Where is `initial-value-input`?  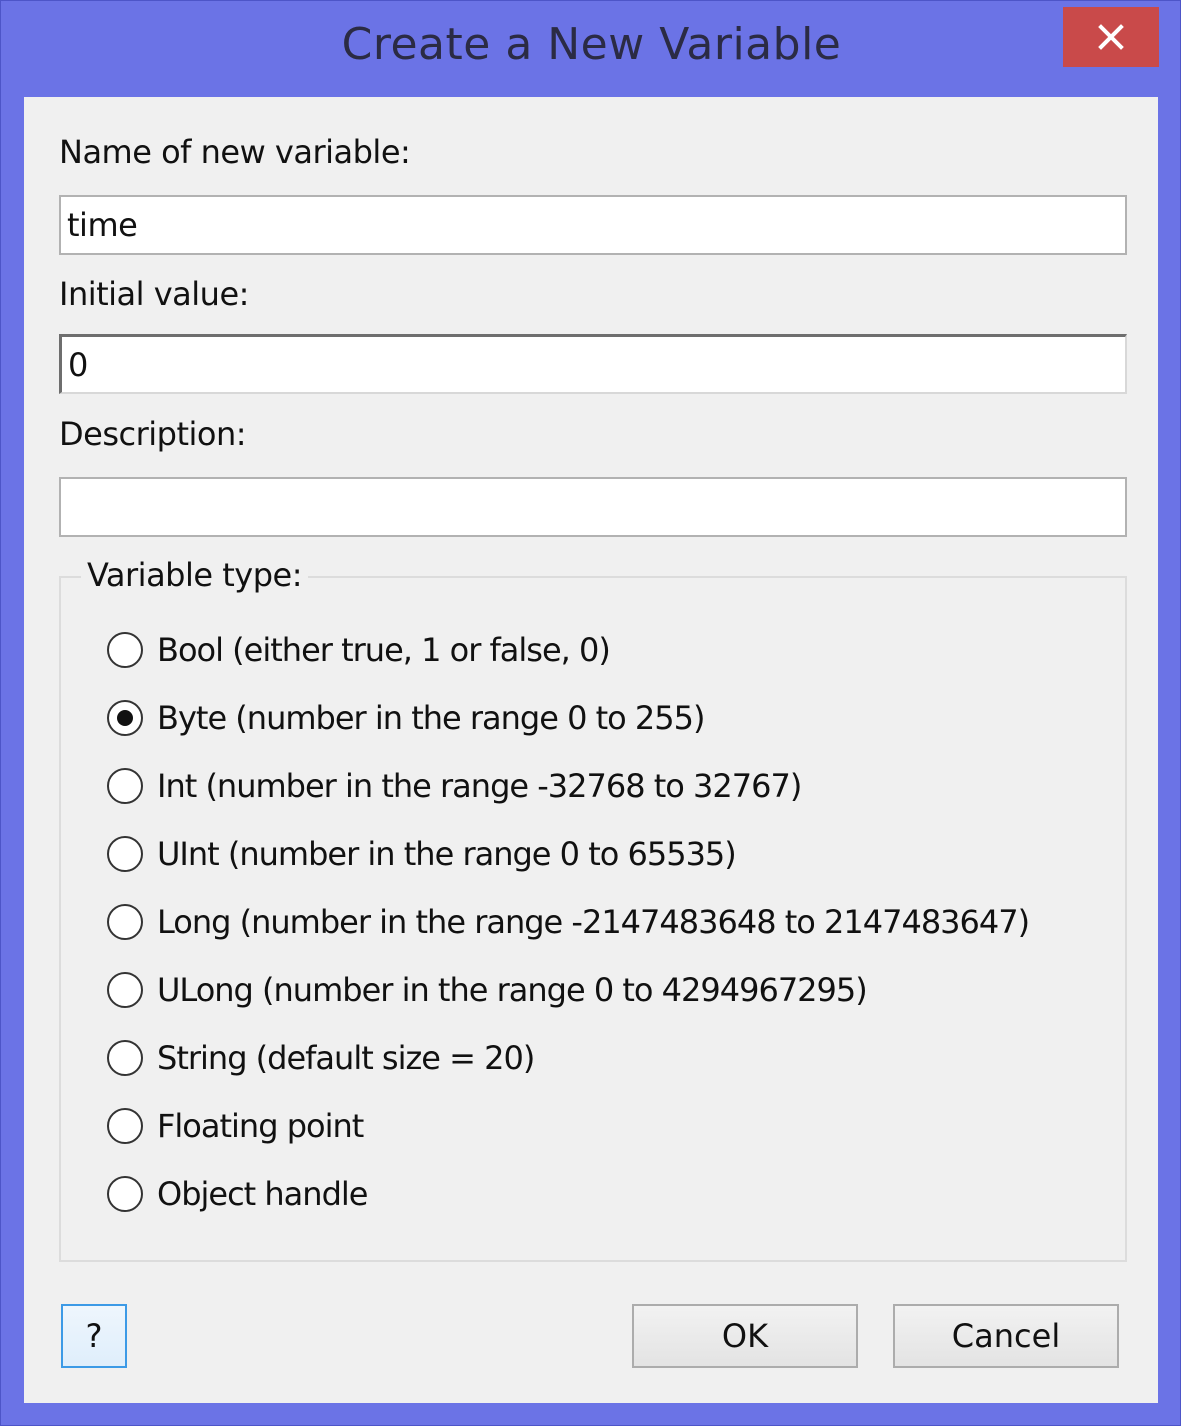
initial-value-input is located at coordinates (593, 364).